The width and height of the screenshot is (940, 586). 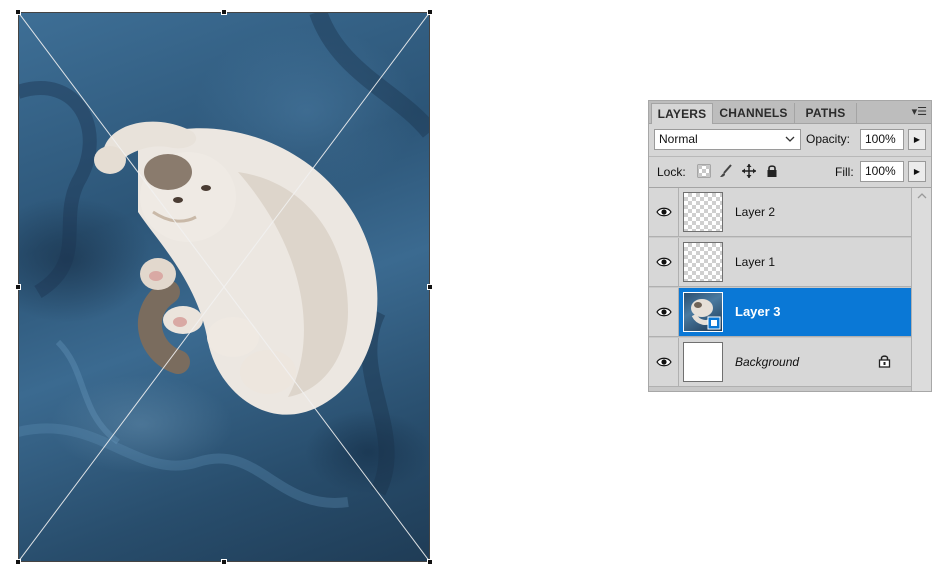 What do you see at coordinates (780, 262) in the screenshot?
I see `layer-row: Layer 1` at bounding box center [780, 262].